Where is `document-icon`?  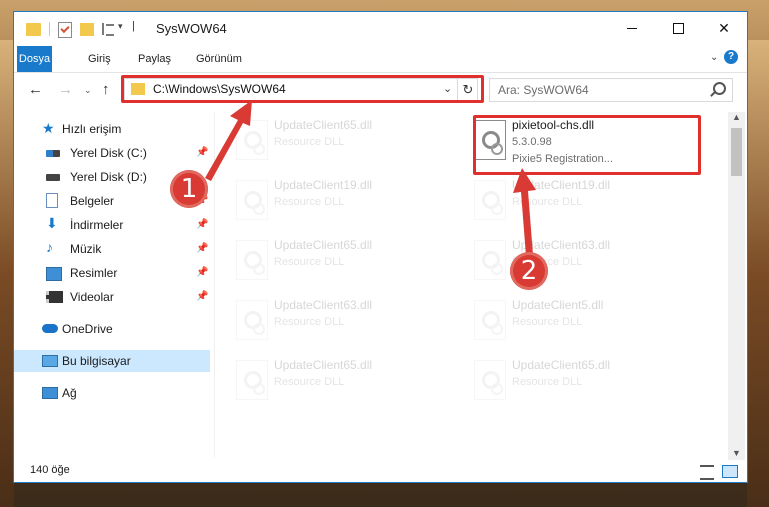 document-icon is located at coordinates (52, 200).